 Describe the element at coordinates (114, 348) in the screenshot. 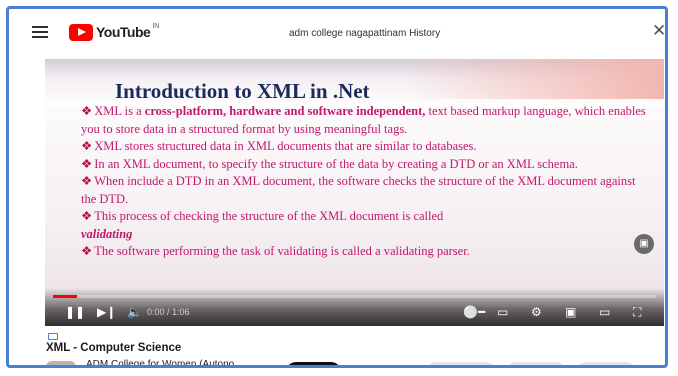

I see `video-title: XML - Computer Science` at that location.